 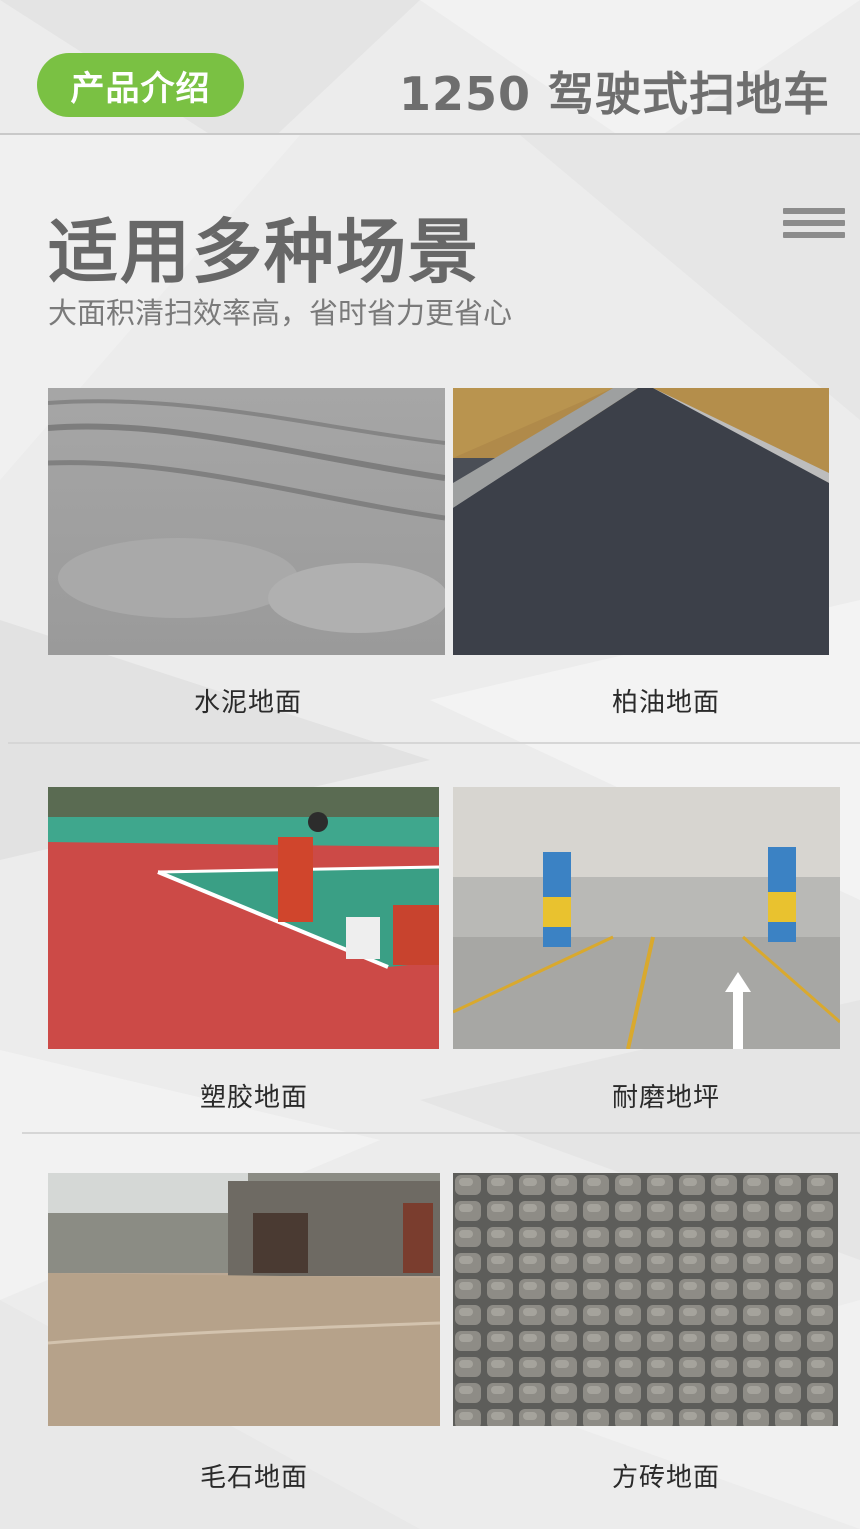 I want to click on scene-label: 柏油地面, so click(x=665, y=703).